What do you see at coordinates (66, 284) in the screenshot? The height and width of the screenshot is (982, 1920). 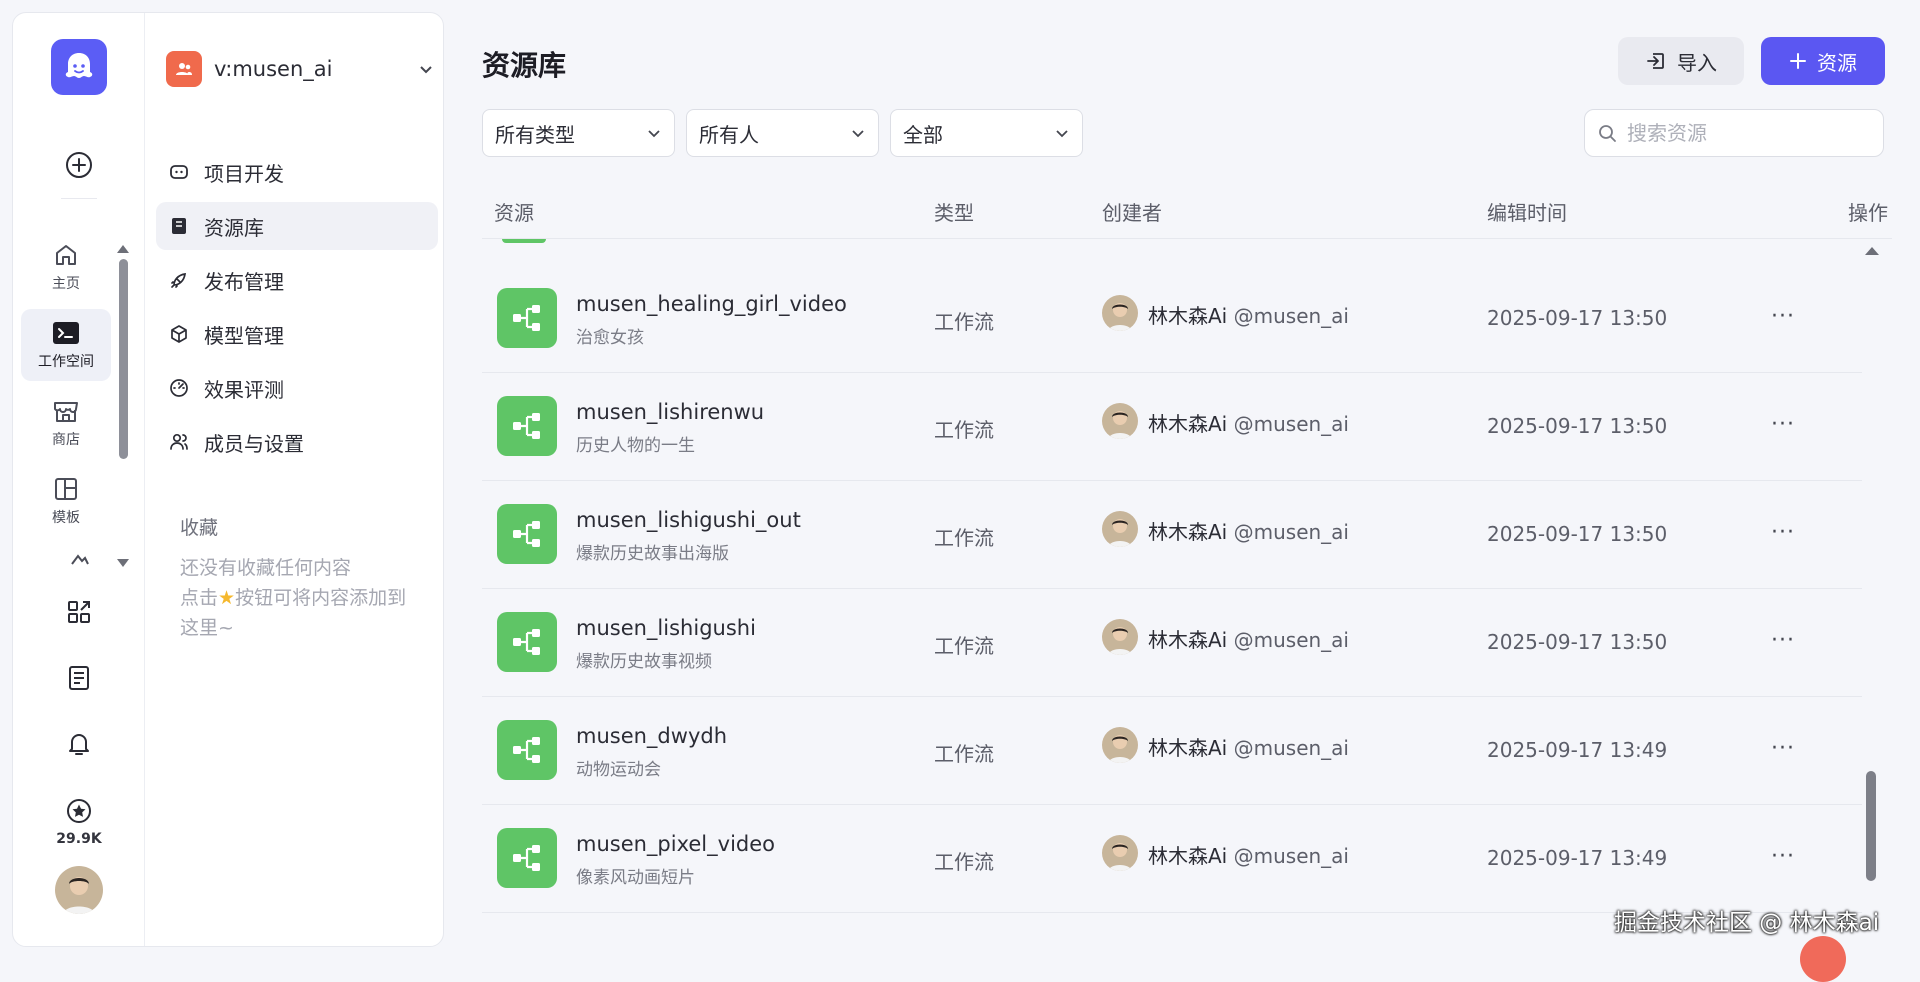 I see `rail-label-home: 主页` at bounding box center [66, 284].